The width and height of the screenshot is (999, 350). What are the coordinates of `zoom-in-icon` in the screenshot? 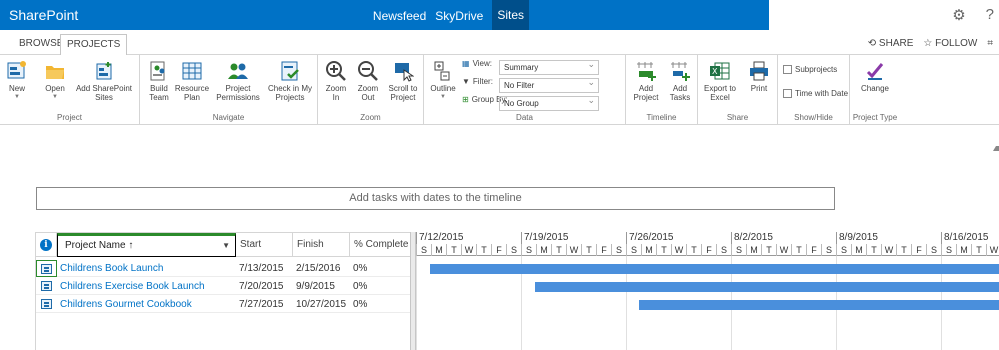 It's located at (336, 71).